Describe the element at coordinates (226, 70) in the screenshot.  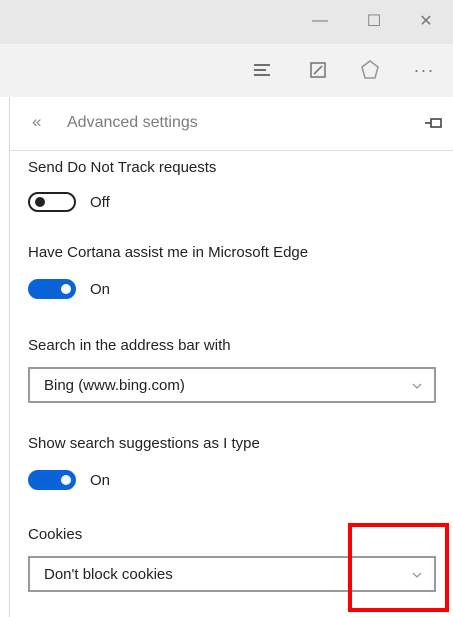
I see `browser-toolbar: ···` at that location.